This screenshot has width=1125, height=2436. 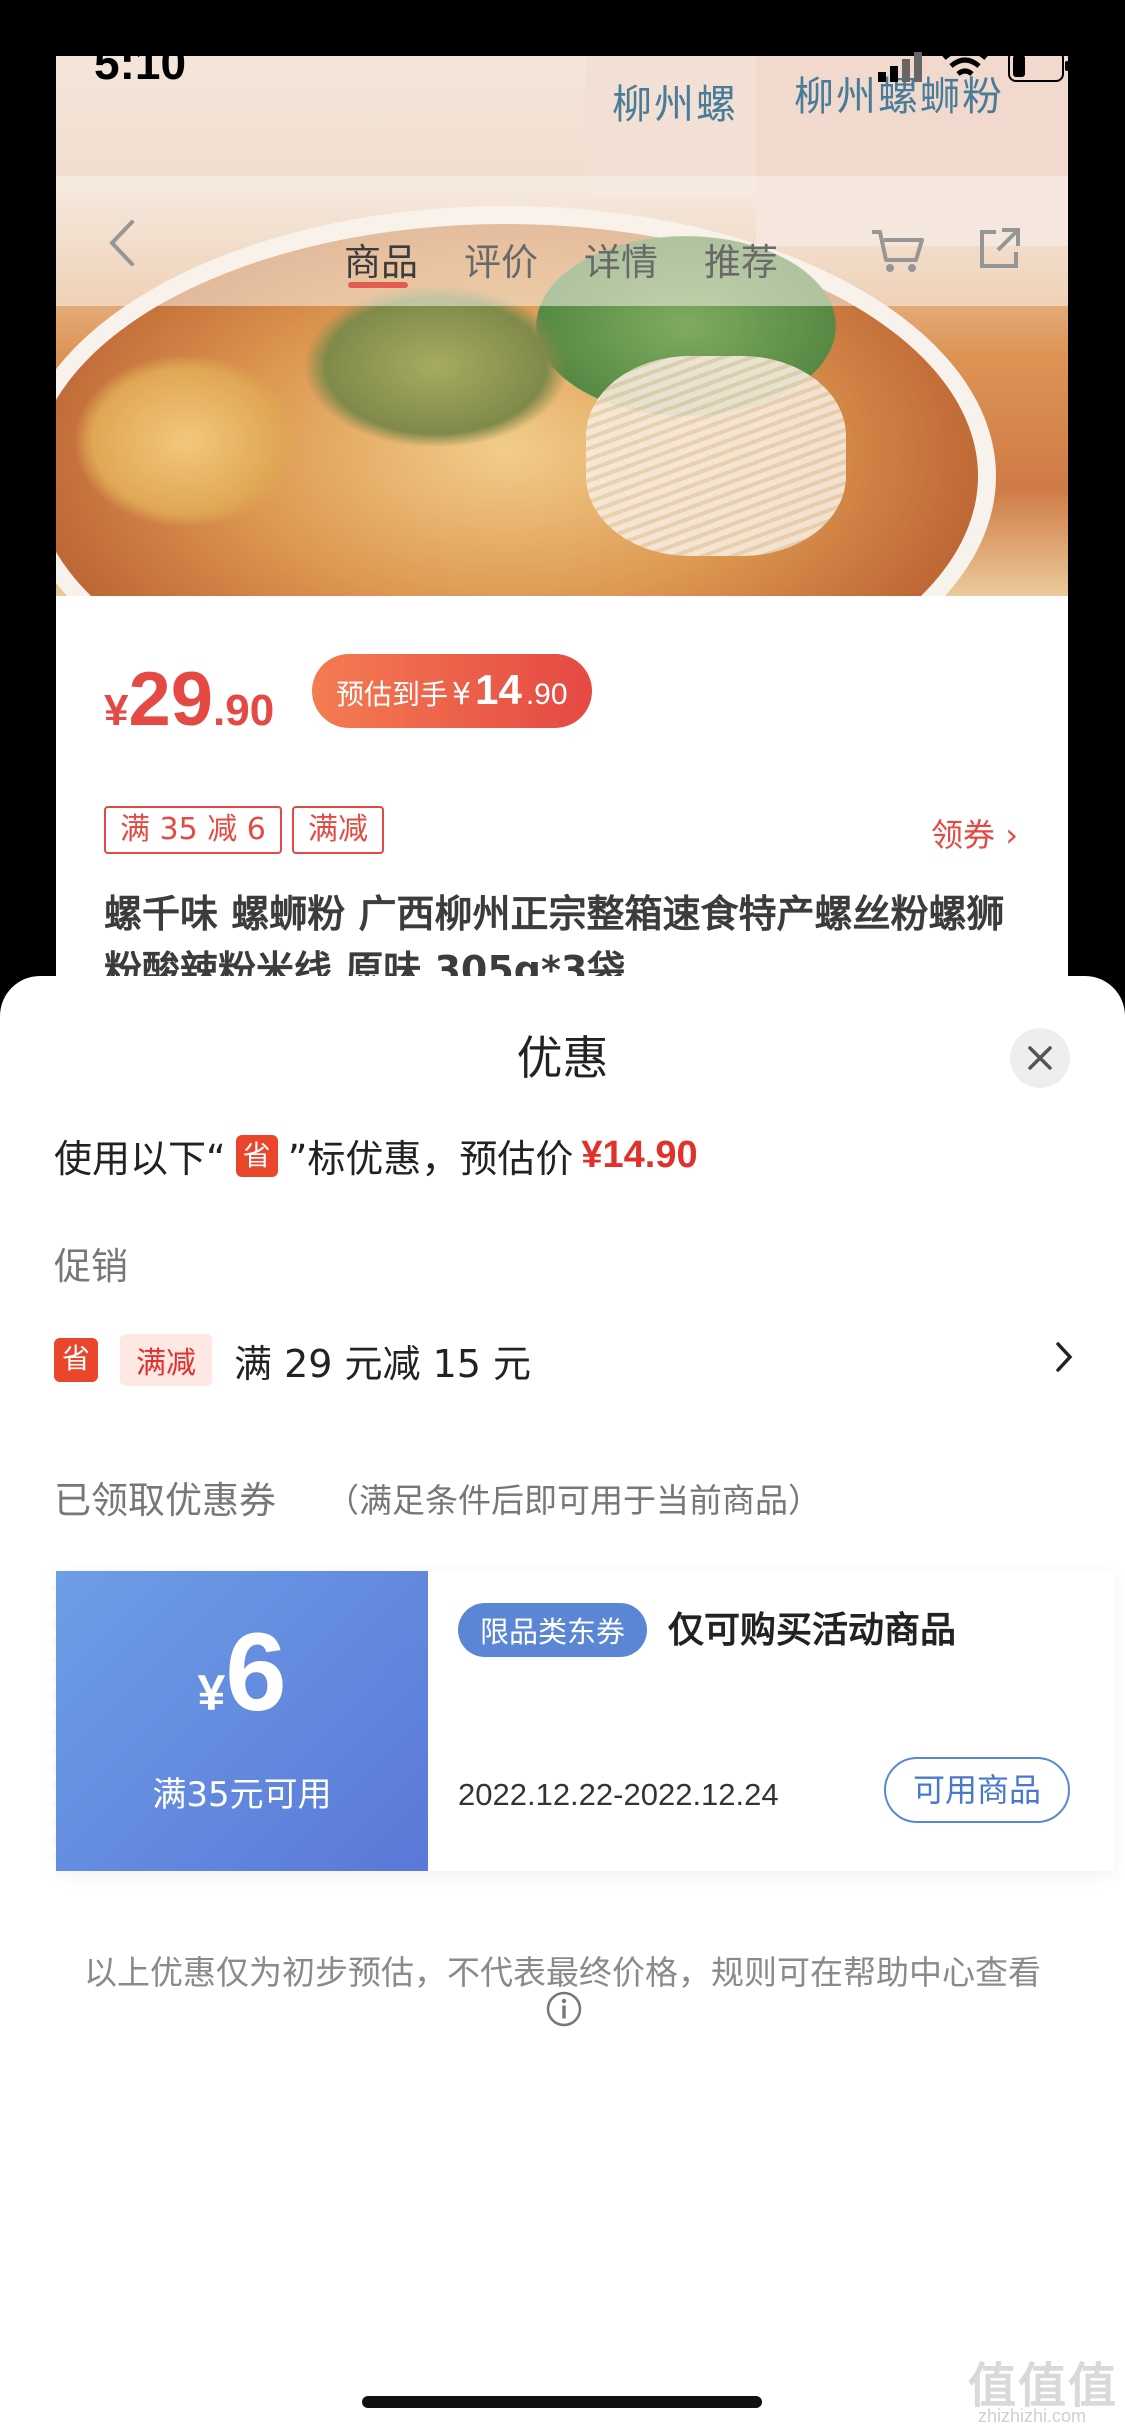 I want to click on status-time: 5:10, so click(x=140, y=63).